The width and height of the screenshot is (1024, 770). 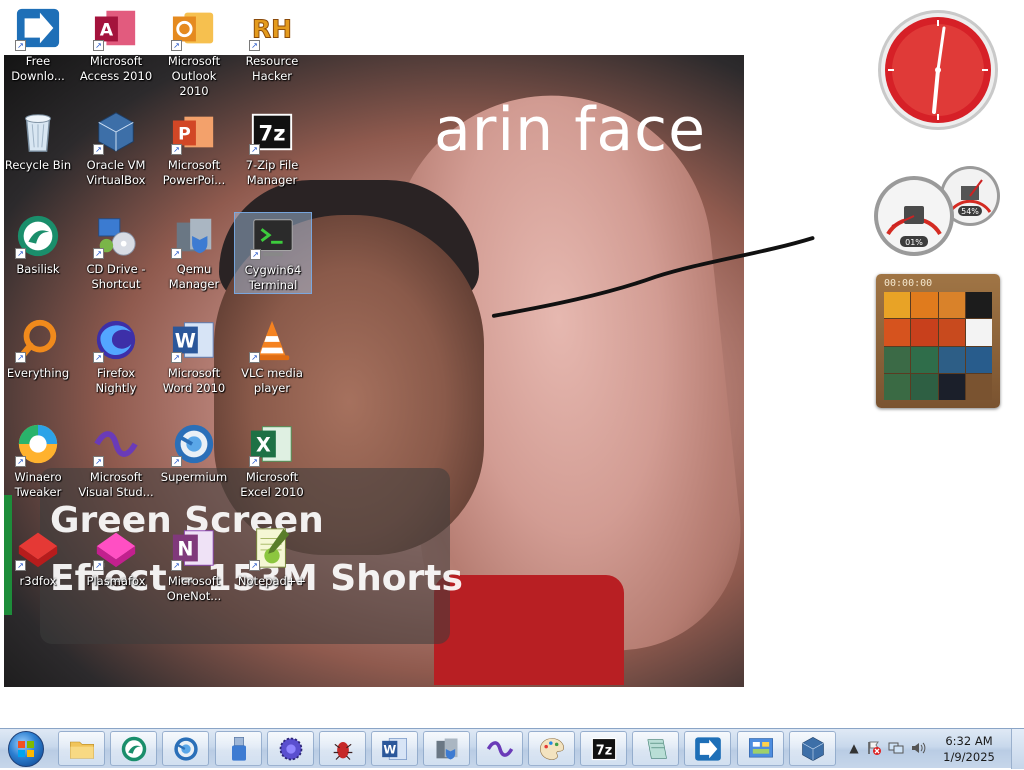 I want to click on start-button, so click(x=26, y=749).